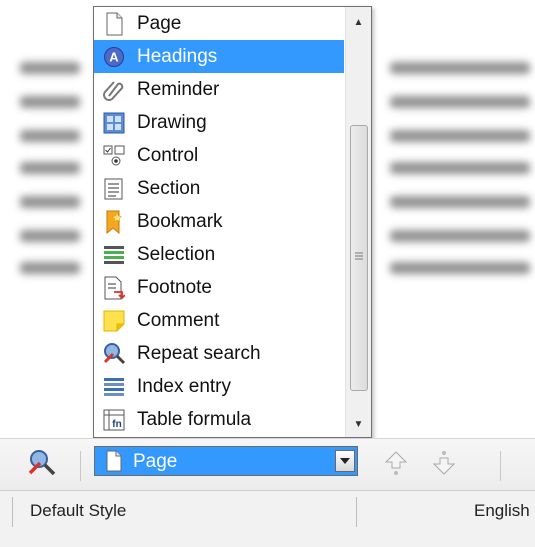 The image size is (535, 547). Describe the element at coordinates (116, 424) in the screenshot. I see `svg-text: fn` at that location.